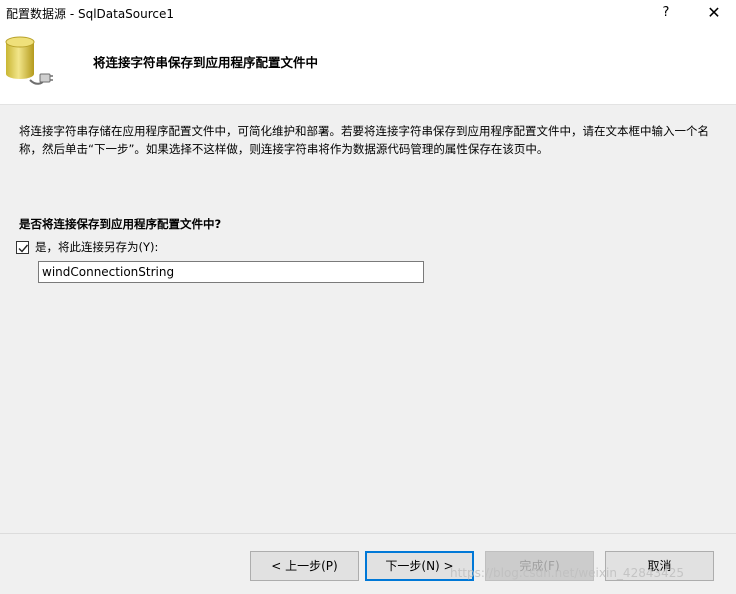 The width and height of the screenshot is (736, 594). Describe the element at coordinates (567, 573) in the screenshot. I see `watermark-text: https://blog.csdn.net/weixin_42843425` at that location.